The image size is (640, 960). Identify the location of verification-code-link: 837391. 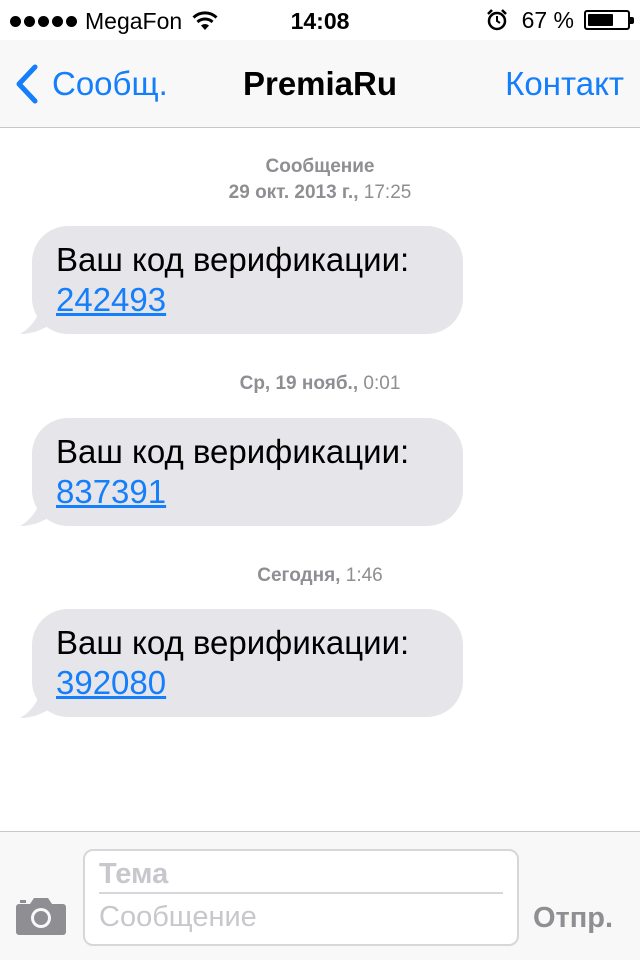
(111, 492).